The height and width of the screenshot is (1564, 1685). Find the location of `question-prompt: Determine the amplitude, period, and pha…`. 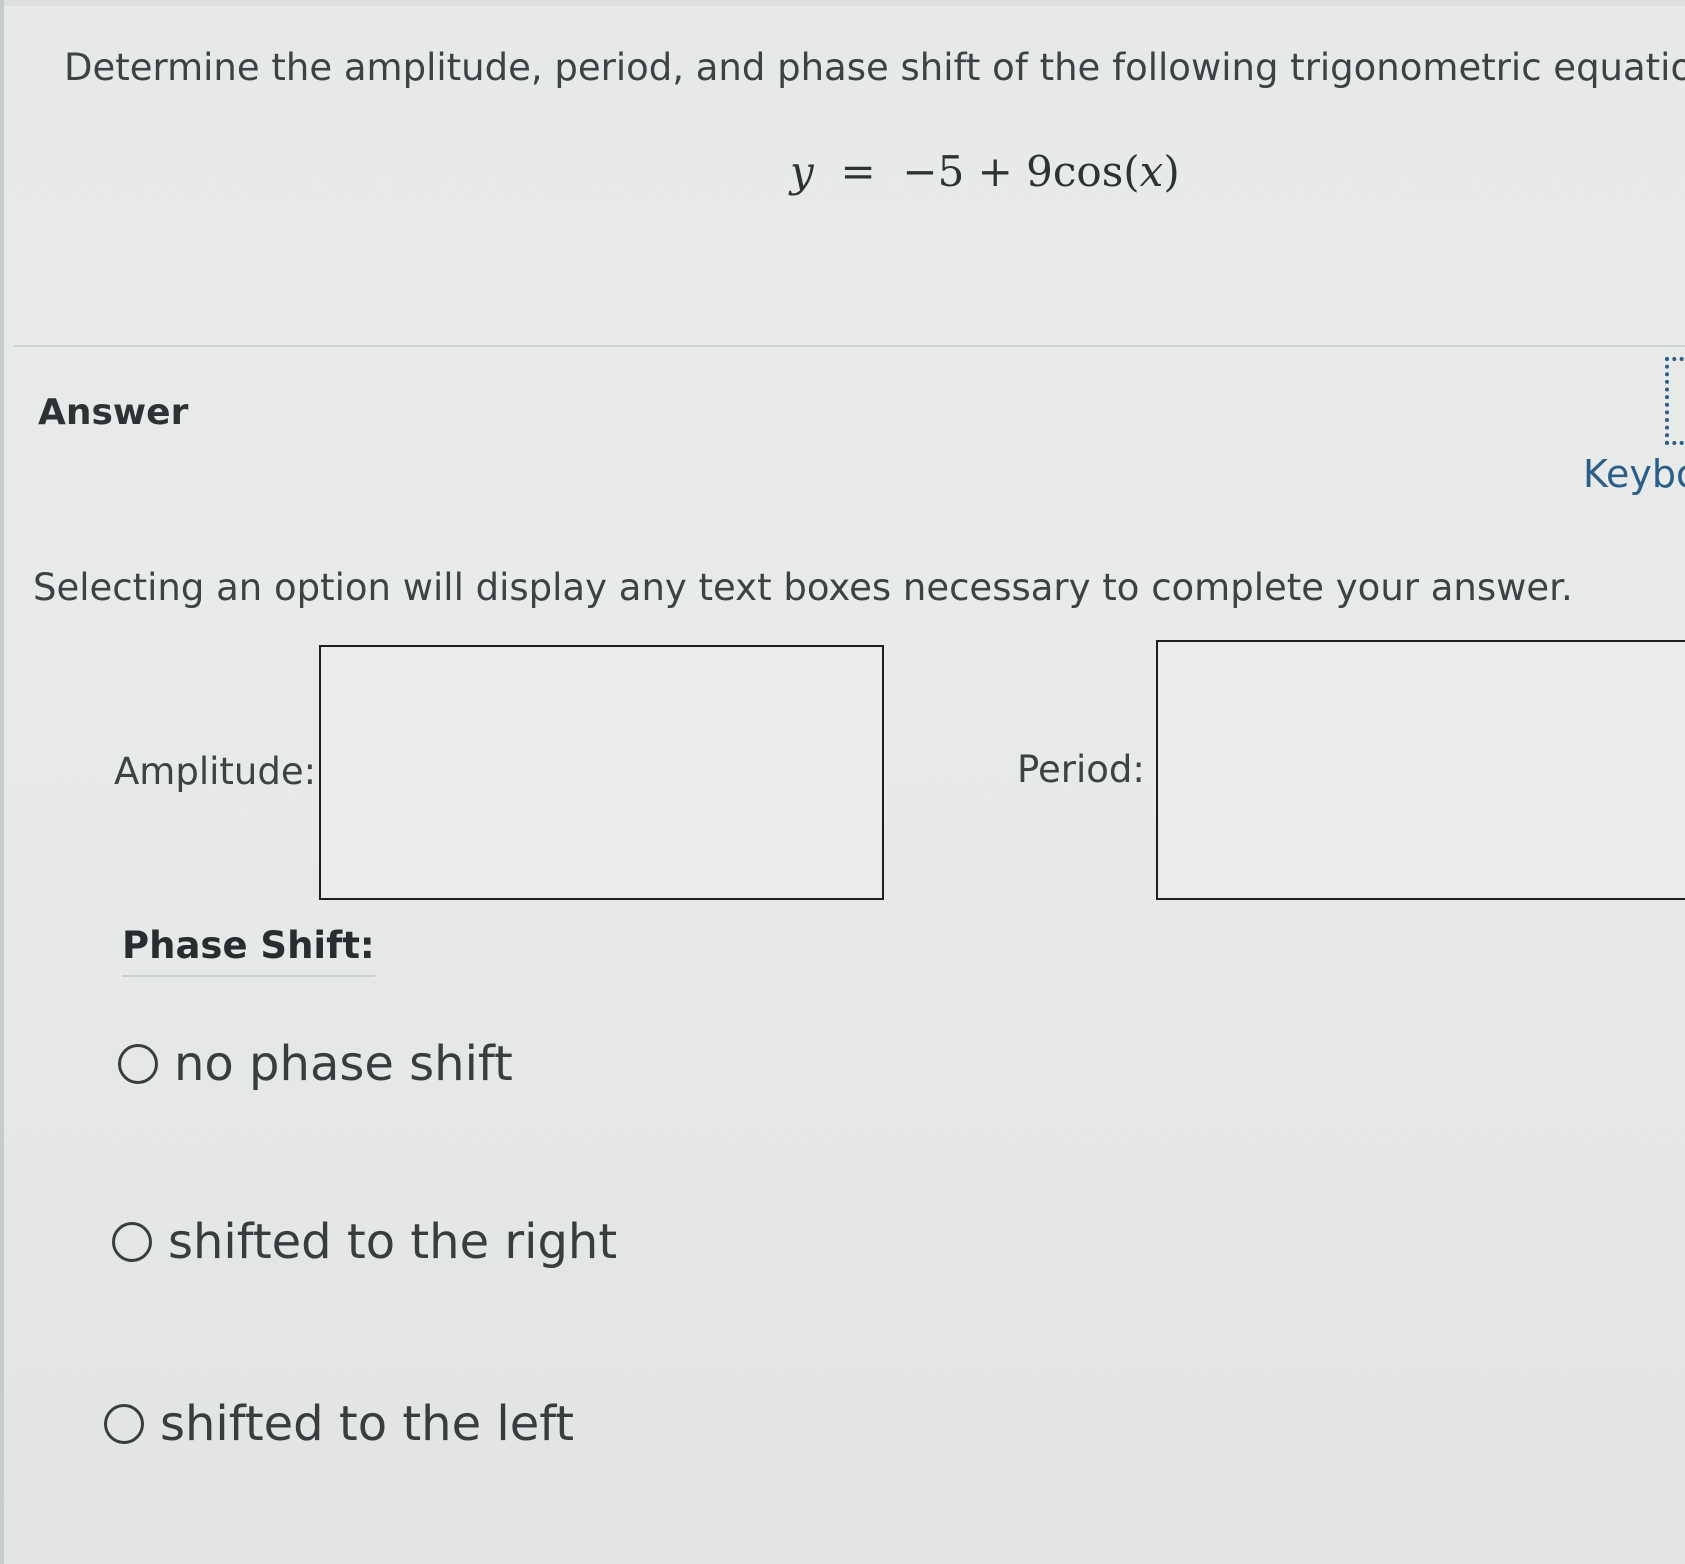

question-prompt: Determine the amplitude, period, and pha… is located at coordinates (874, 67).